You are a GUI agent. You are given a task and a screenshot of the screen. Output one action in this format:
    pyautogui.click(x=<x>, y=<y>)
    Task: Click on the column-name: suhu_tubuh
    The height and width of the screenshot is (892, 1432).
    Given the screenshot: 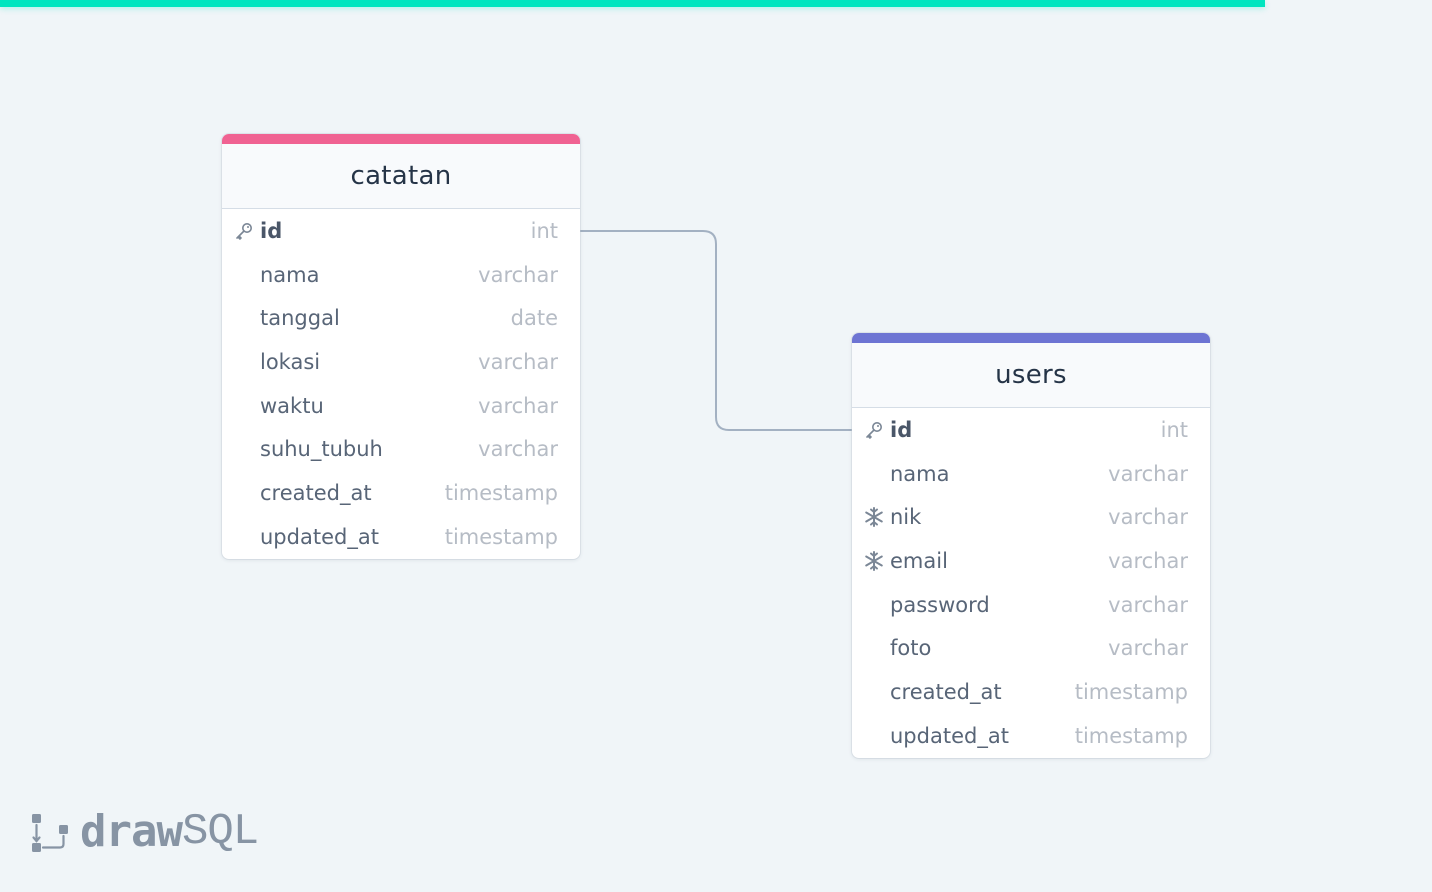 What is the action you would take?
    pyautogui.click(x=321, y=449)
    